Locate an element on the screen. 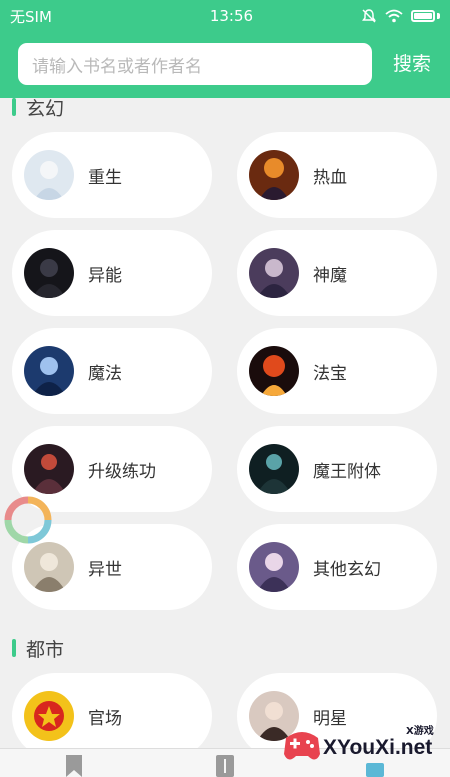 The height and width of the screenshot is (777, 450). battery-icon is located at coordinates (423, 16).